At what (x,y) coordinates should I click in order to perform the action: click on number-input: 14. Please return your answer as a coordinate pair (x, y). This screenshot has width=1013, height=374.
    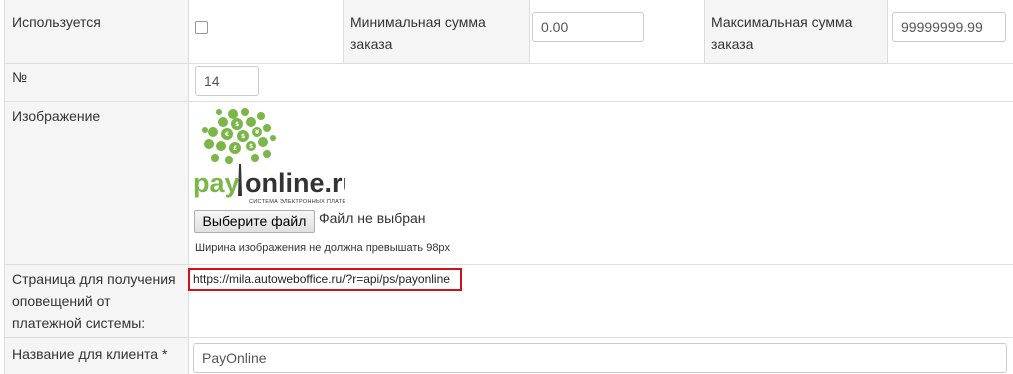
    Looking at the image, I should click on (227, 81).